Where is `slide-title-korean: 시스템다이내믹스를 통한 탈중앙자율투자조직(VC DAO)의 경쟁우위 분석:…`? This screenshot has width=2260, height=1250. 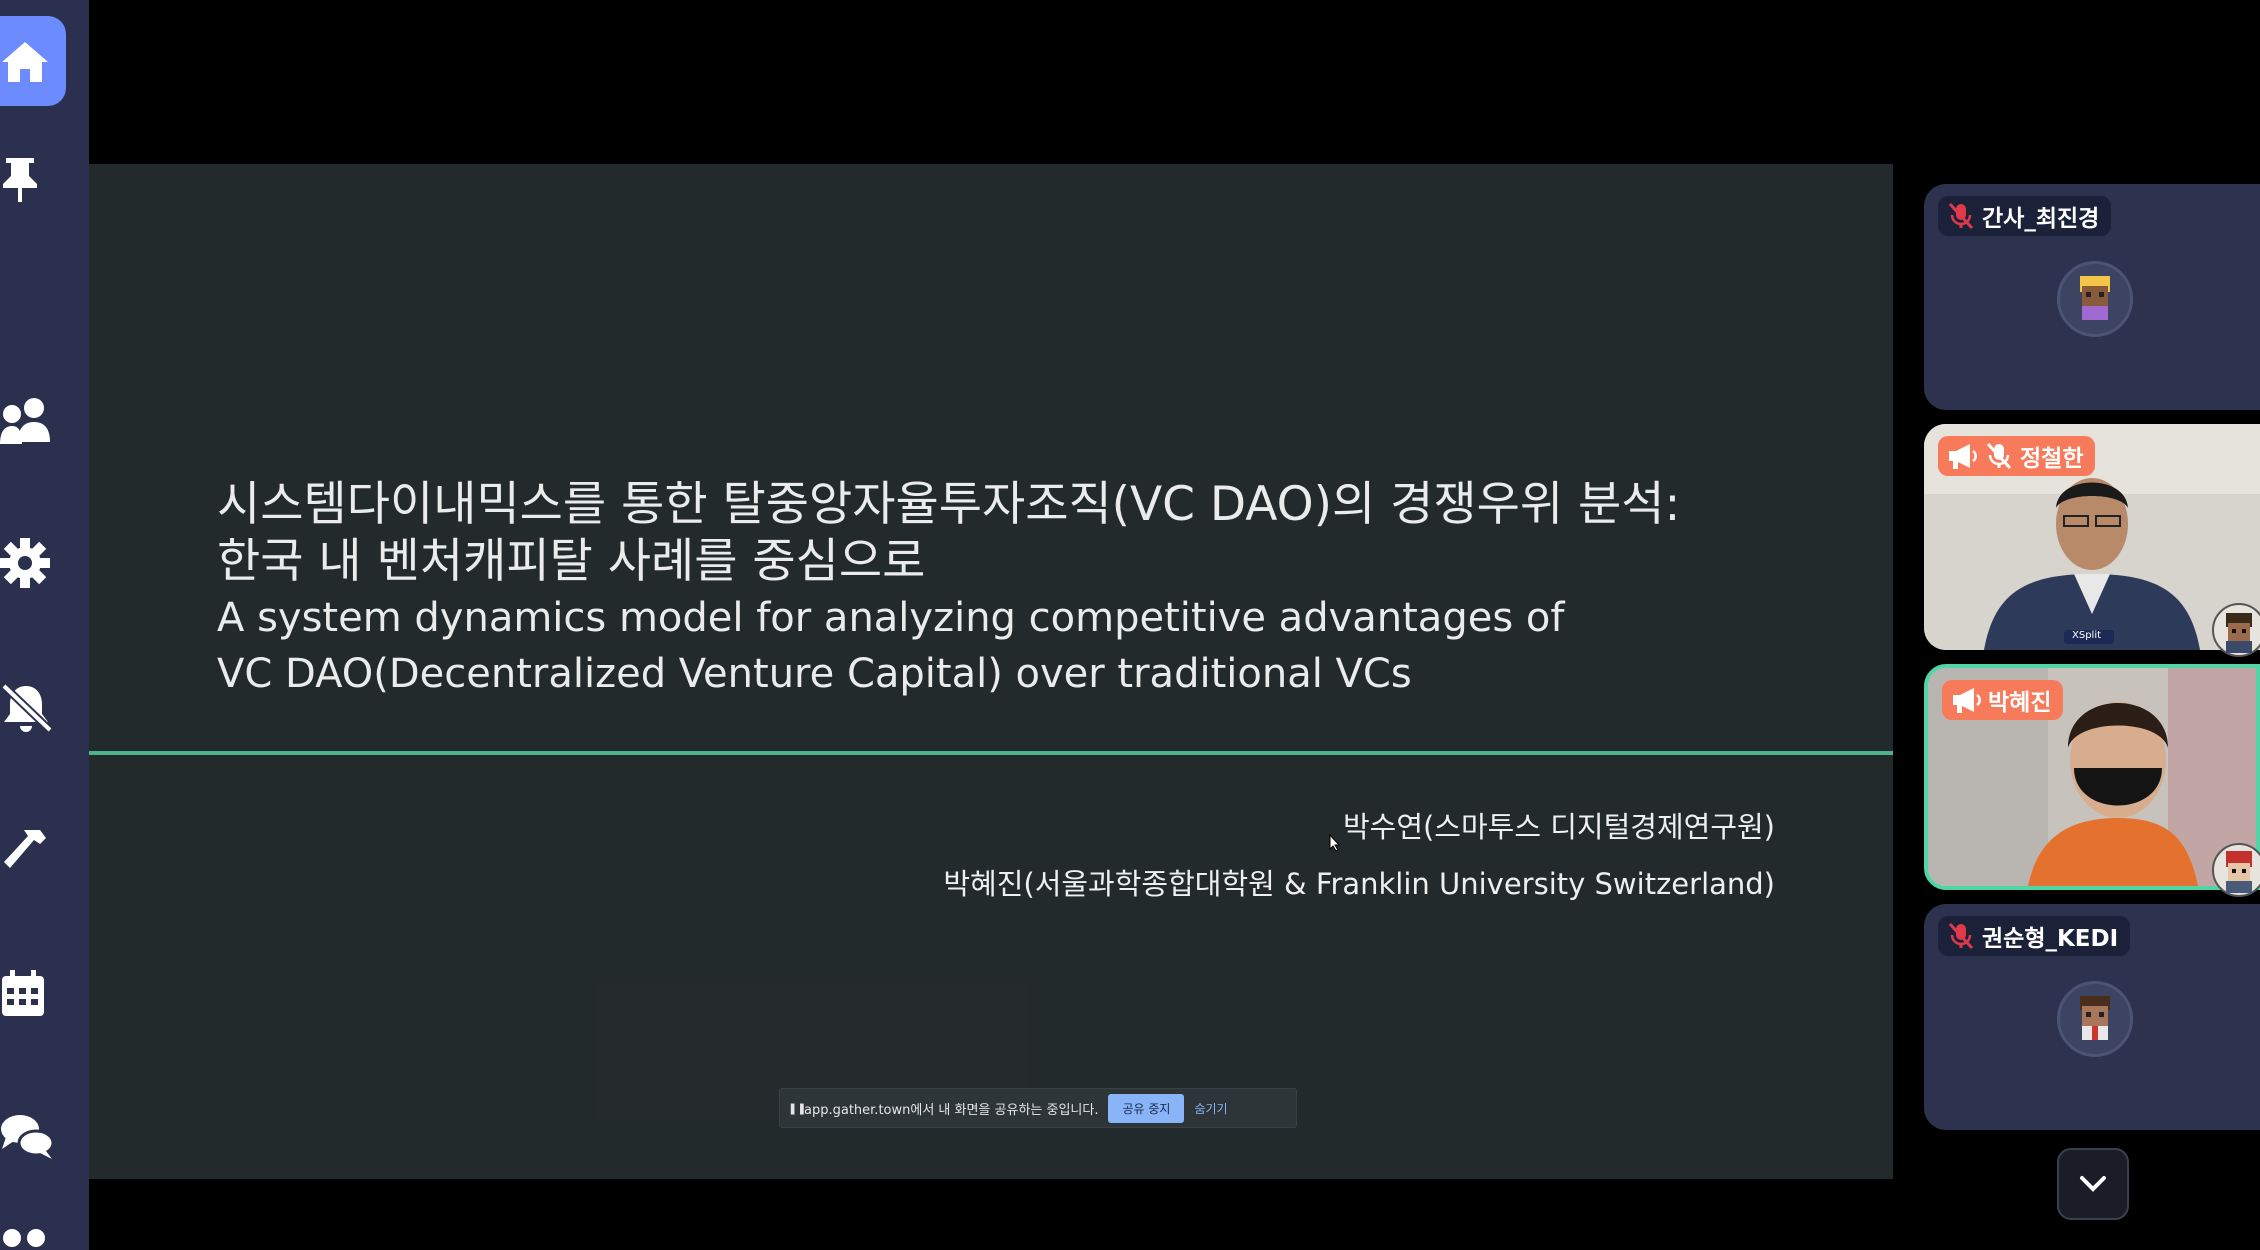
slide-title-korean: 시스템다이내믹스를 통한 탈중앙자율투자조직(VC DAO)의 경쟁우위 분석:… is located at coordinates (1017, 533).